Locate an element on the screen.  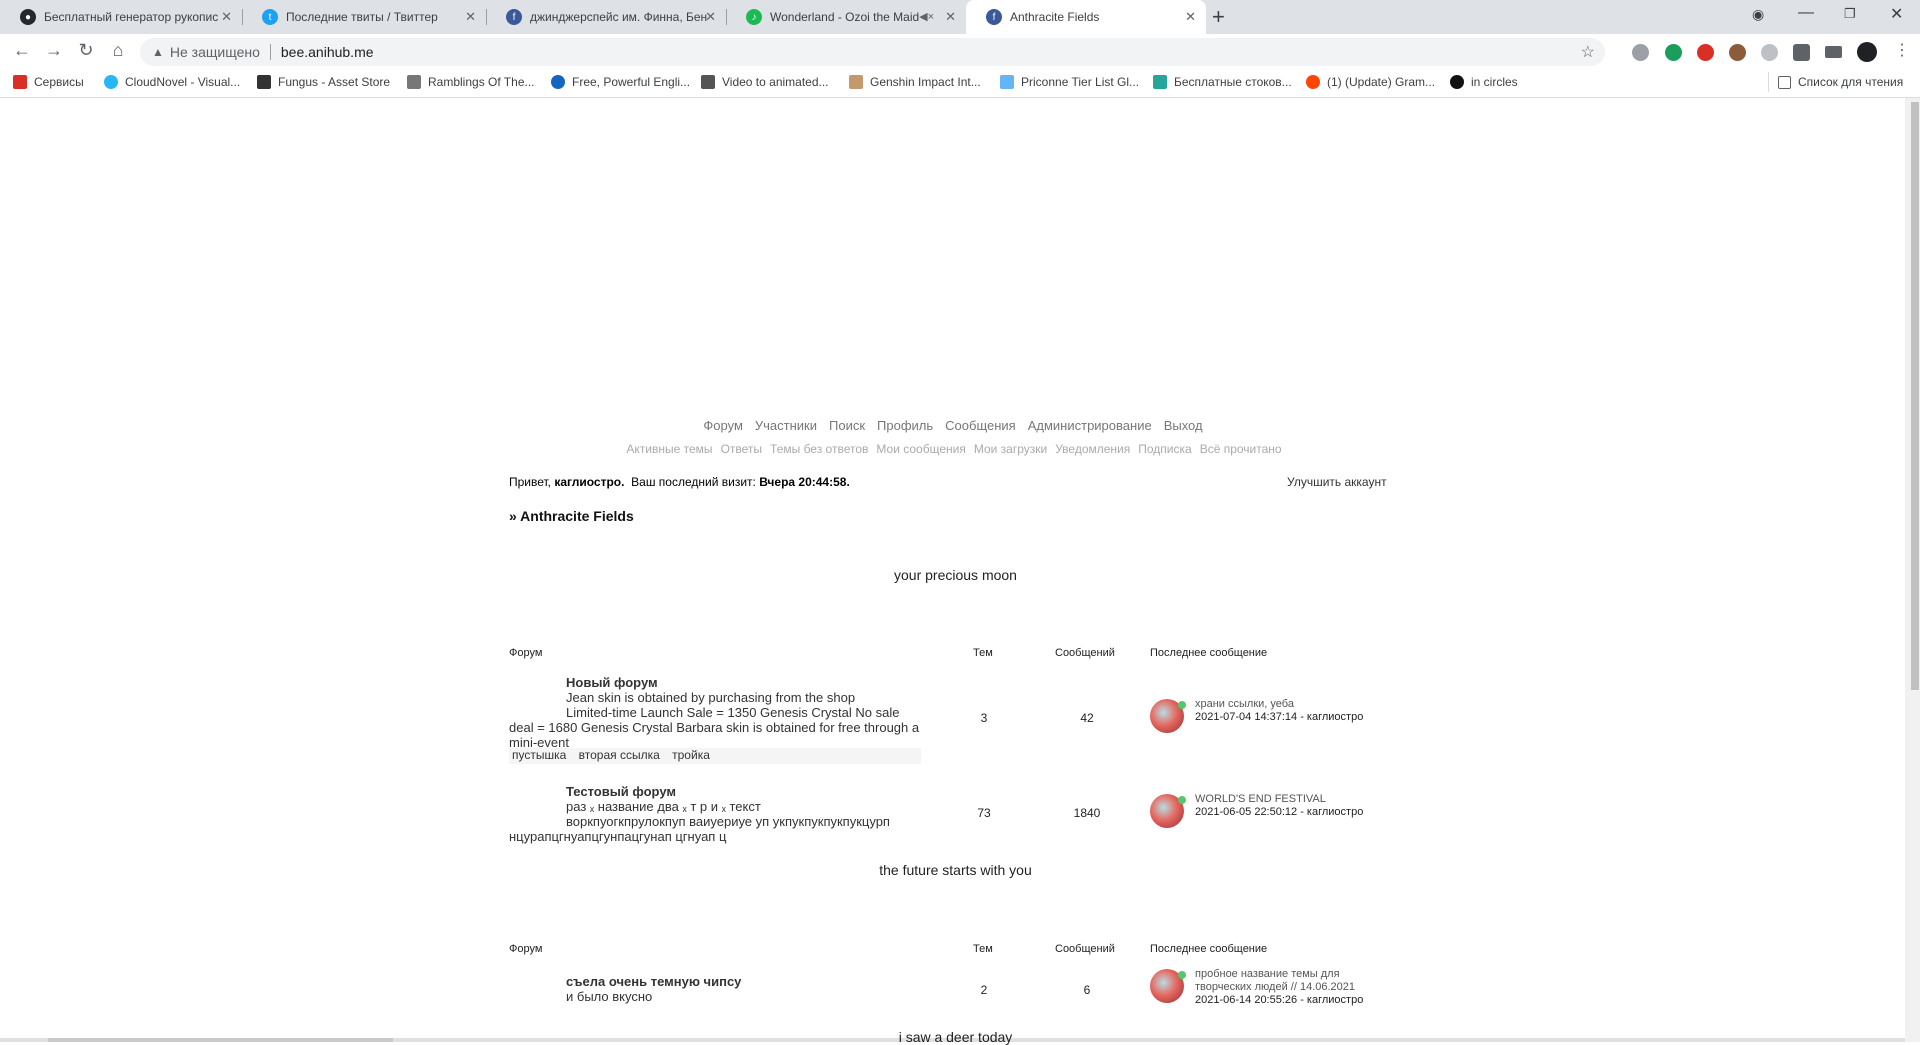
username: каглиостро. is located at coordinates (589, 482).